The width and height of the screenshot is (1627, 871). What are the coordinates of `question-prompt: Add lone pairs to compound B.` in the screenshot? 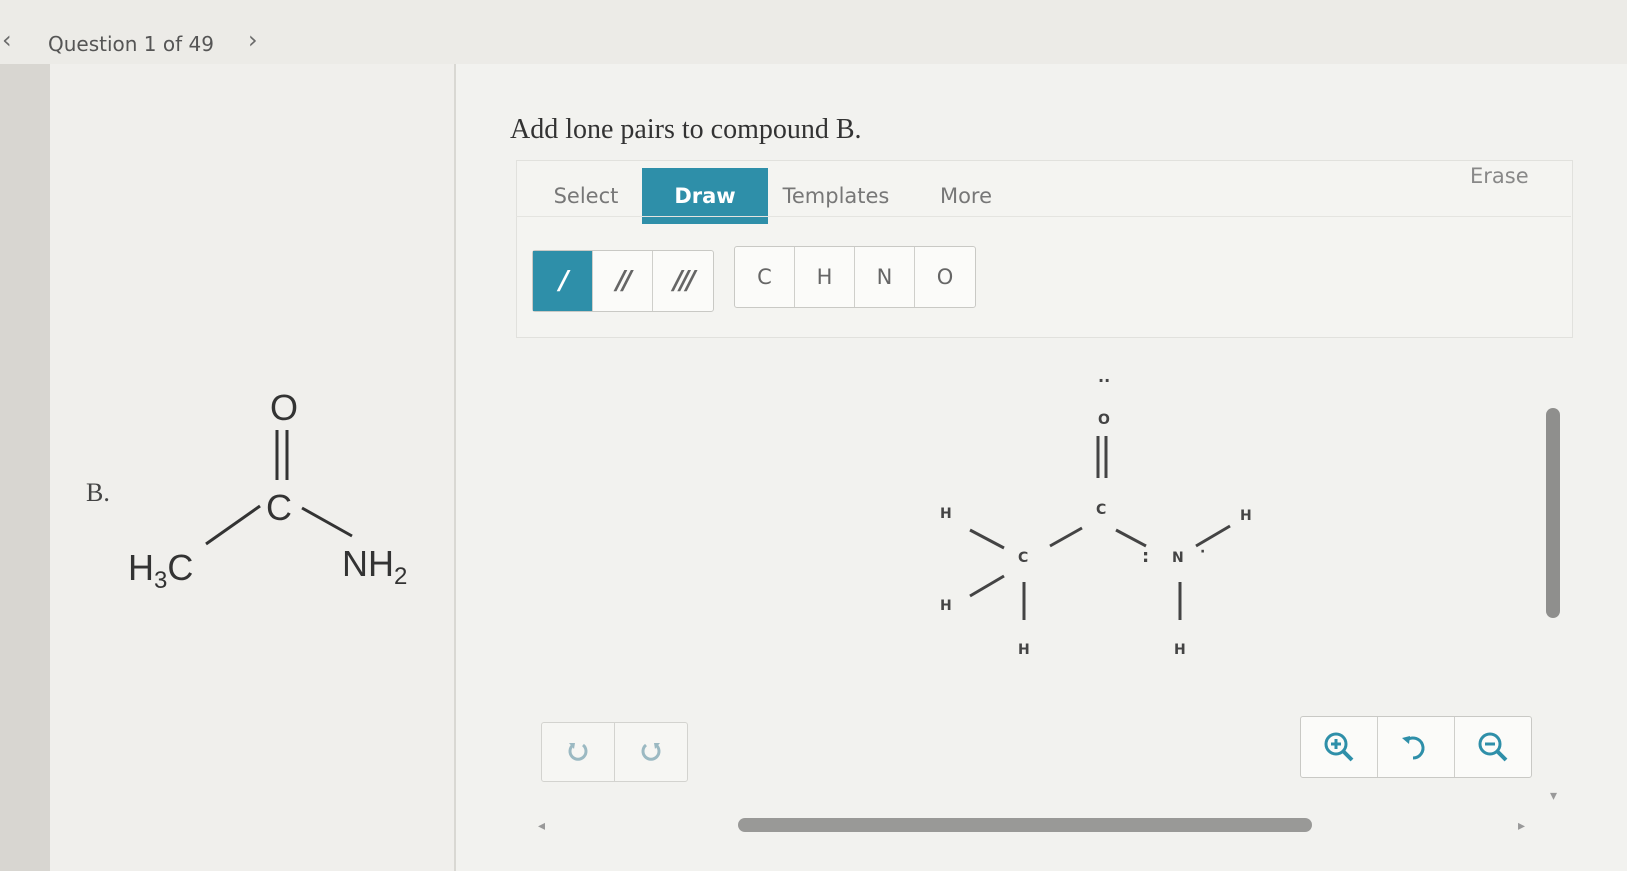 It's located at (686, 129).